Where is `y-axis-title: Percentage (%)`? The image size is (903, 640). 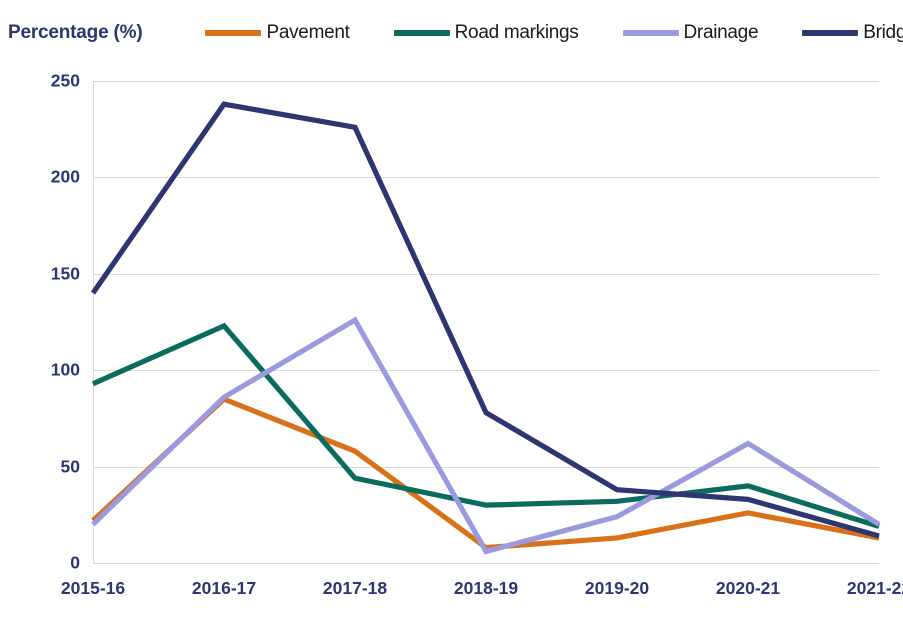
y-axis-title: Percentage (%) is located at coordinates (75, 32).